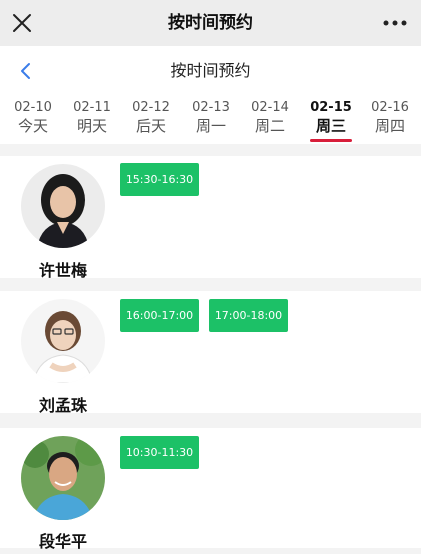 Image resolution: width=421 pixels, height=554 pixels. What do you see at coordinates (92, 107) in the screenshot?
I see `date-tab-date: 02-11` at bounding box center [92, 107].